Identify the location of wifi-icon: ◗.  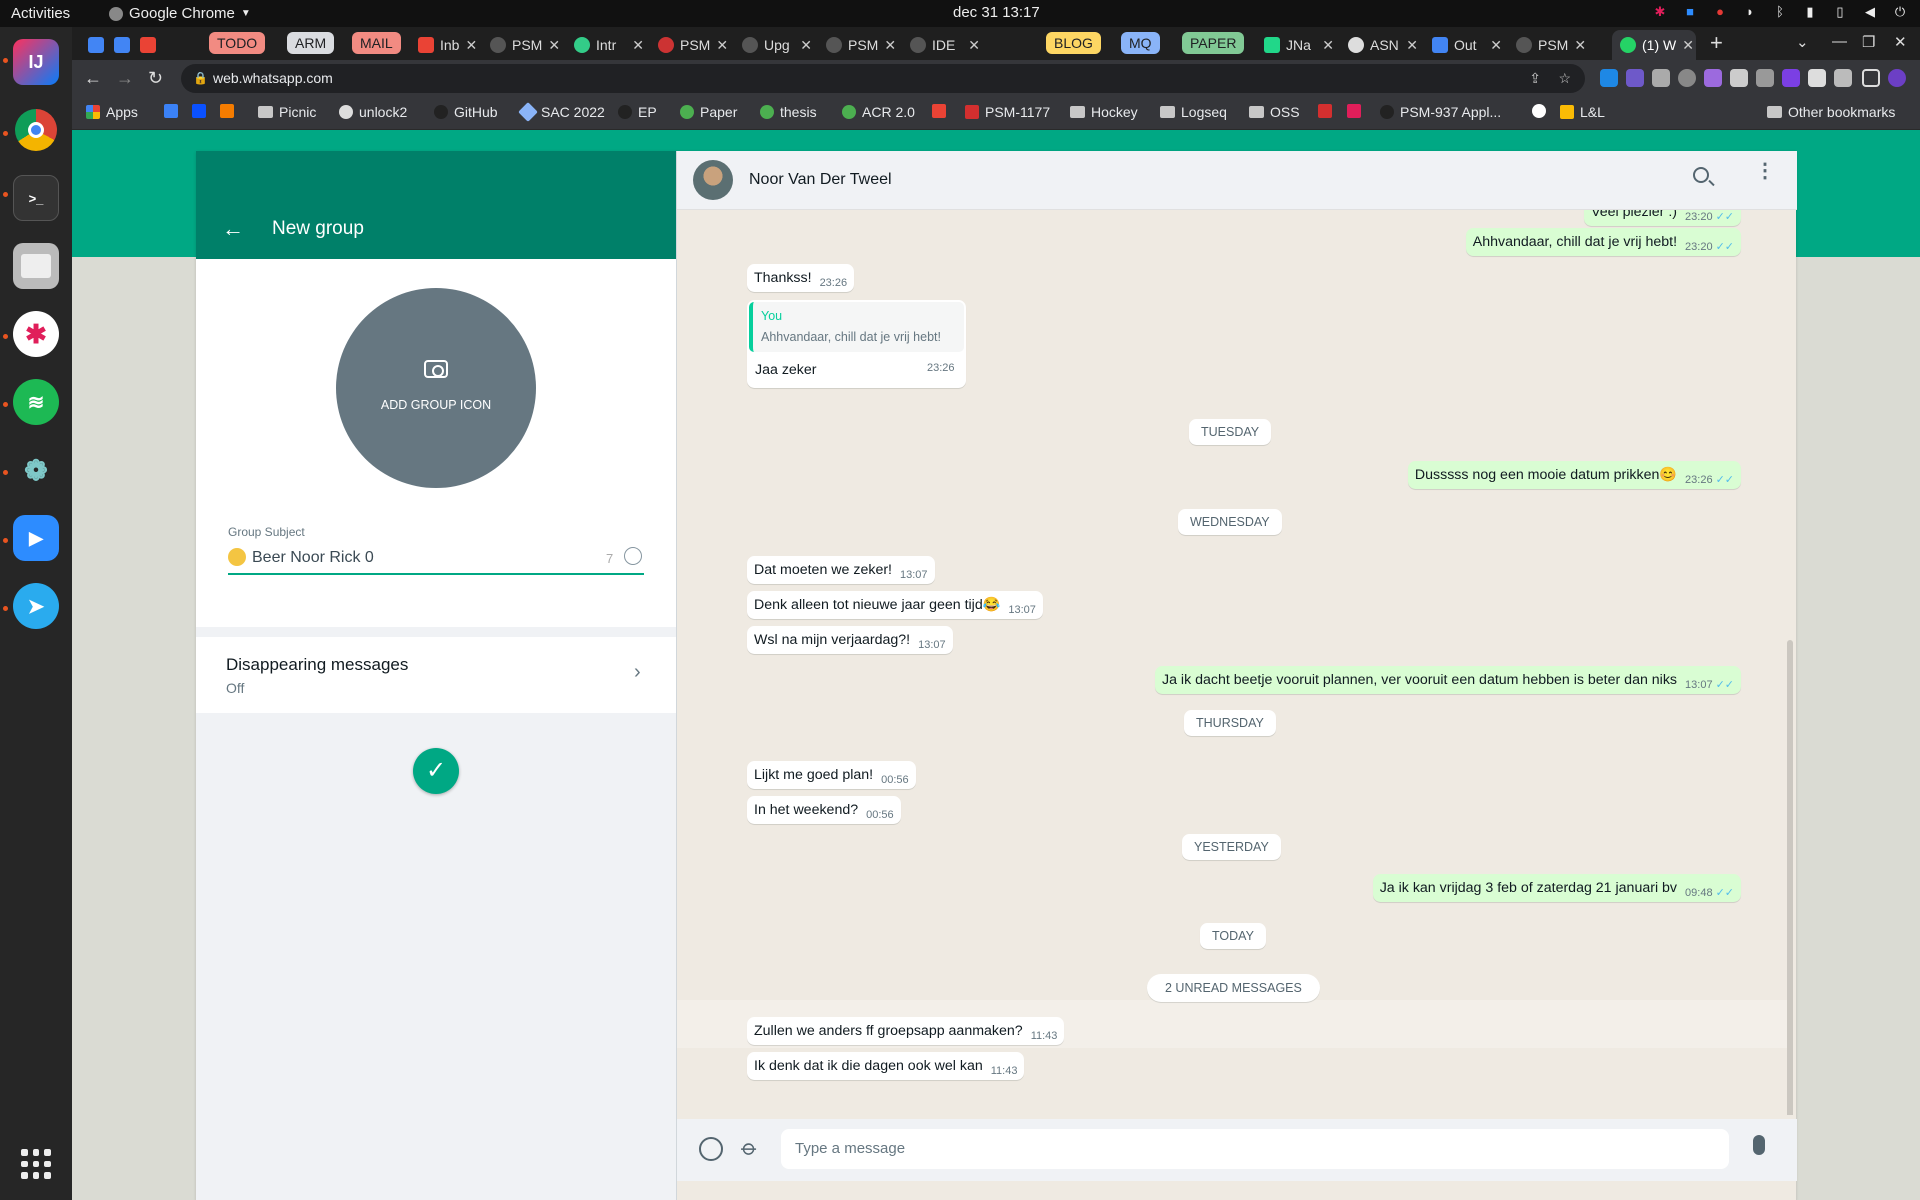
(1750, 12).